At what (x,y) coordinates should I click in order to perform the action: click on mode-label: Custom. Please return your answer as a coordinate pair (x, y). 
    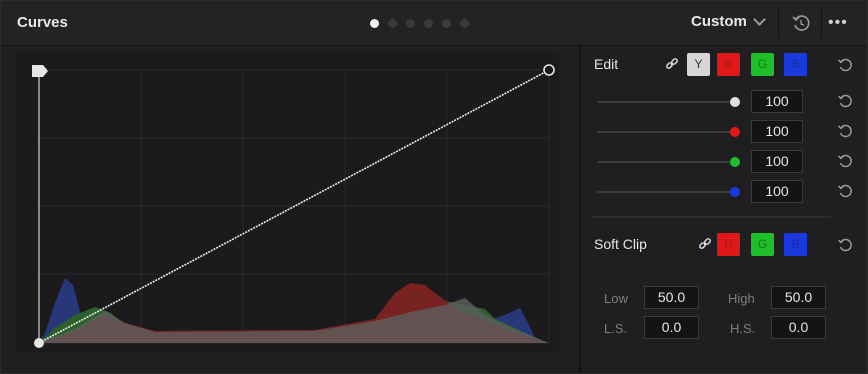
    Looking at the image, I should click on (719, 21).